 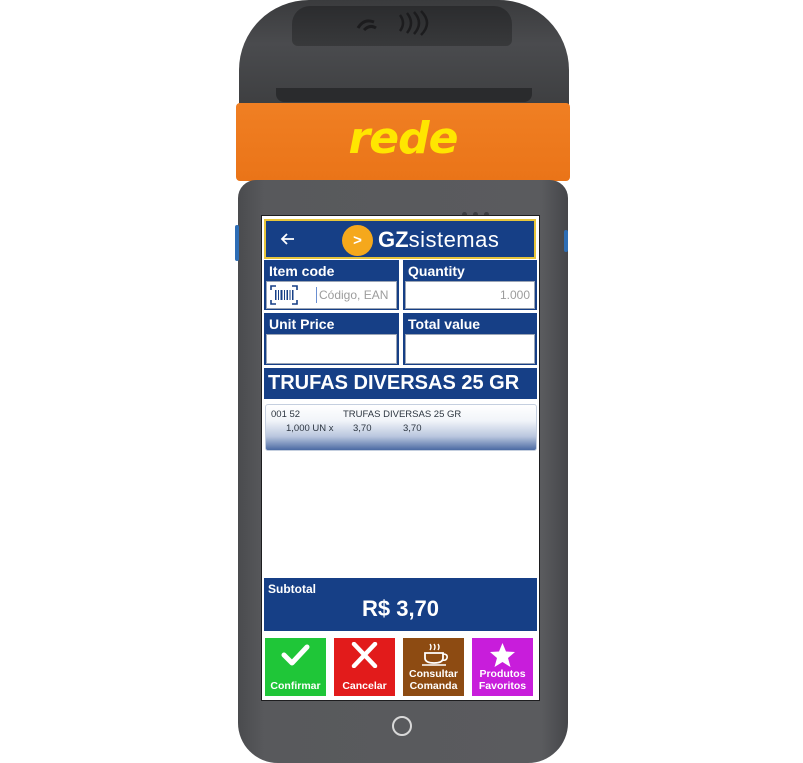 What do you see at coordinates (295, 686) in the screenshot?
I see `confirm-label: Confirmar` at bounding box center [295, 686].